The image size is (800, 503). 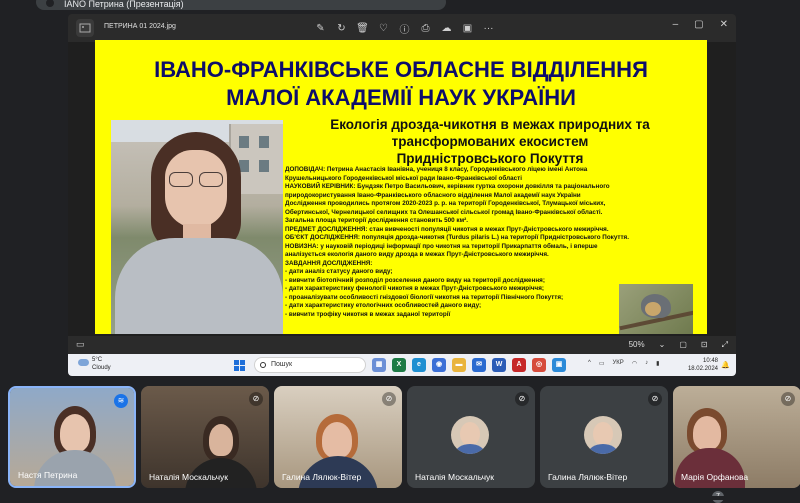 I want to click on fit-window-icon: ▢, so click(x=683, y=345).